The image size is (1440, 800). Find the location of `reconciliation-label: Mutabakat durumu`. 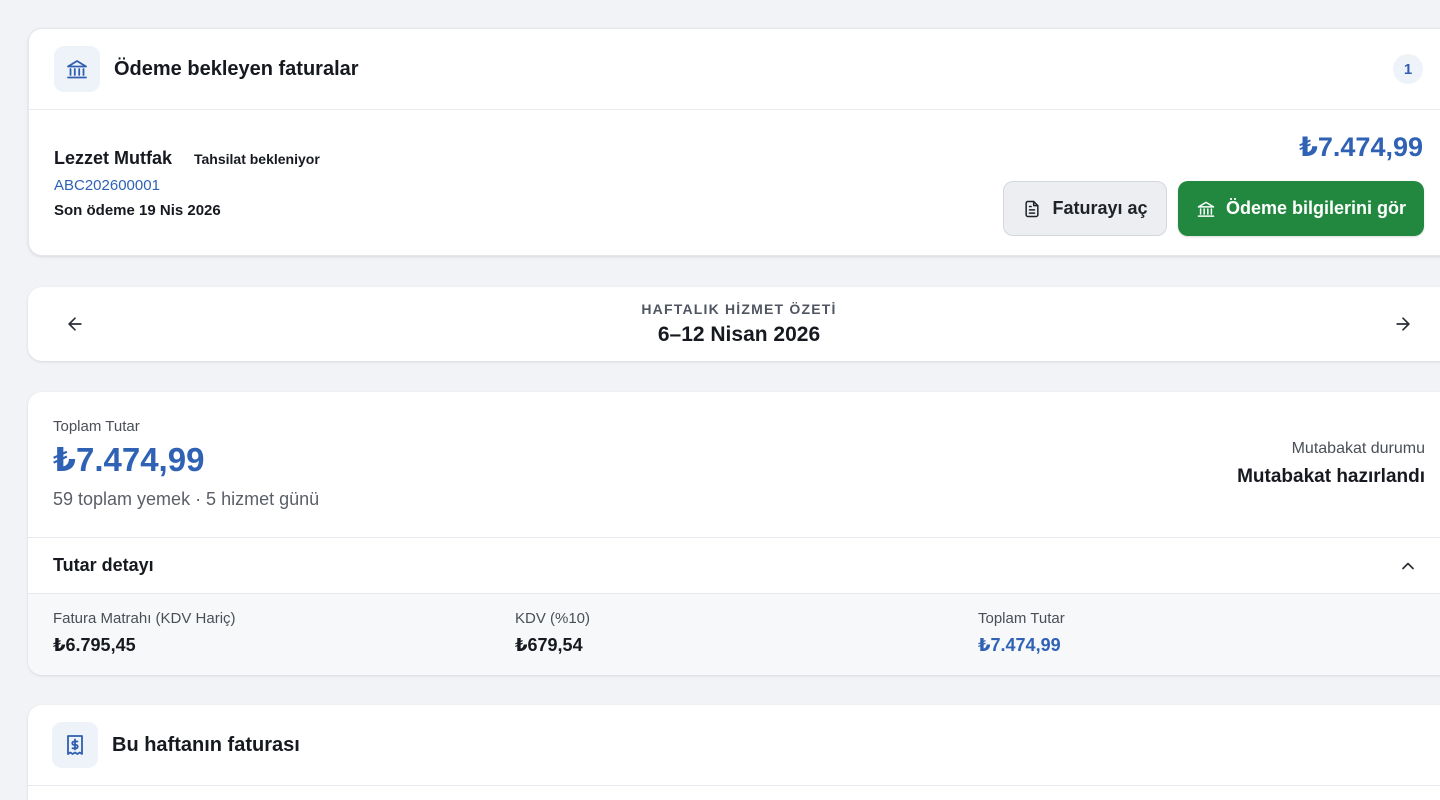

reconciliation-label: Mutabakat durumu is located at coordinates (1358, 448).